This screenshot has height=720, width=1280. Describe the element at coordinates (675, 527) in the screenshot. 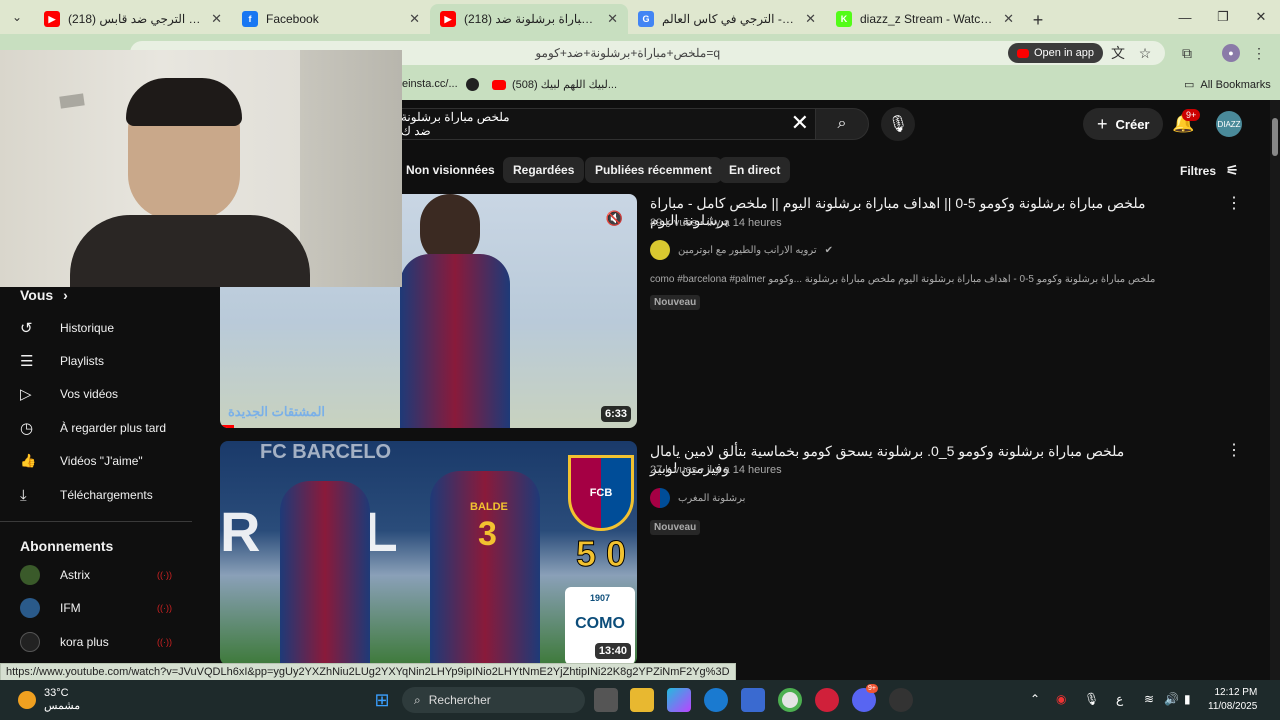

I see `new-badge: Nouveau` at that location.